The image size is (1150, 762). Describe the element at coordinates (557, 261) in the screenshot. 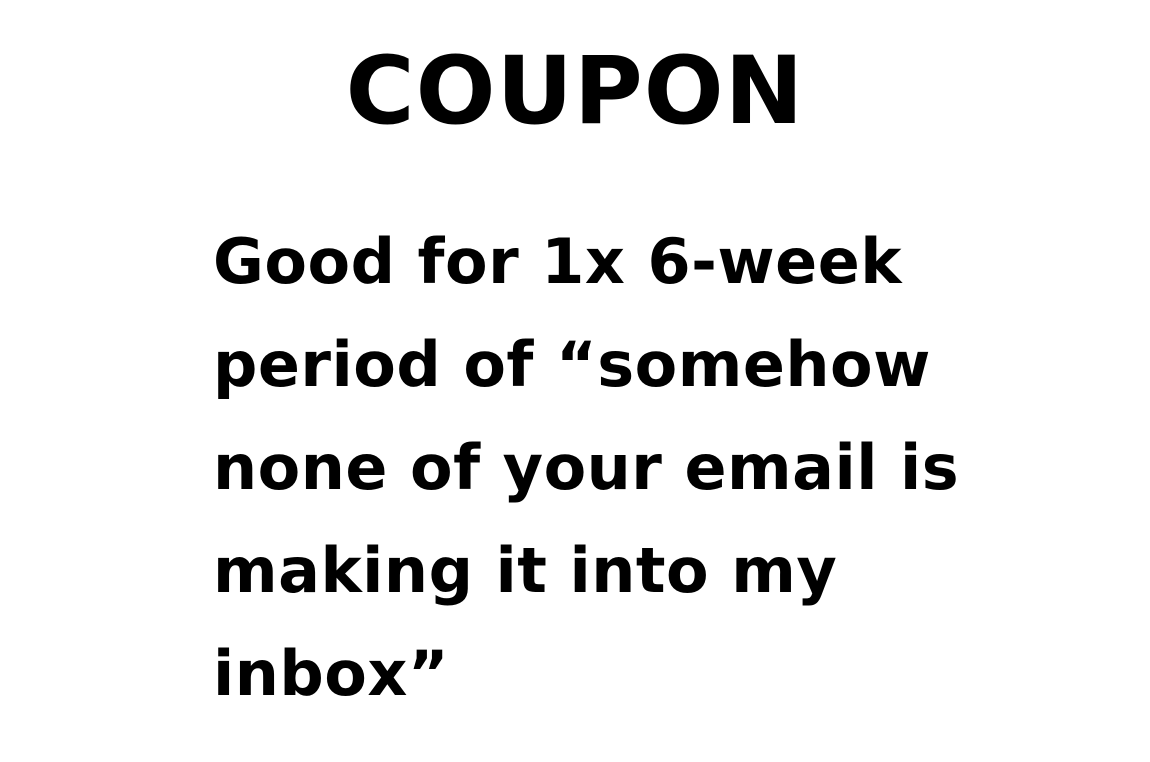

I see `coupon-body-line: Good for 1x 6-week` at that location.